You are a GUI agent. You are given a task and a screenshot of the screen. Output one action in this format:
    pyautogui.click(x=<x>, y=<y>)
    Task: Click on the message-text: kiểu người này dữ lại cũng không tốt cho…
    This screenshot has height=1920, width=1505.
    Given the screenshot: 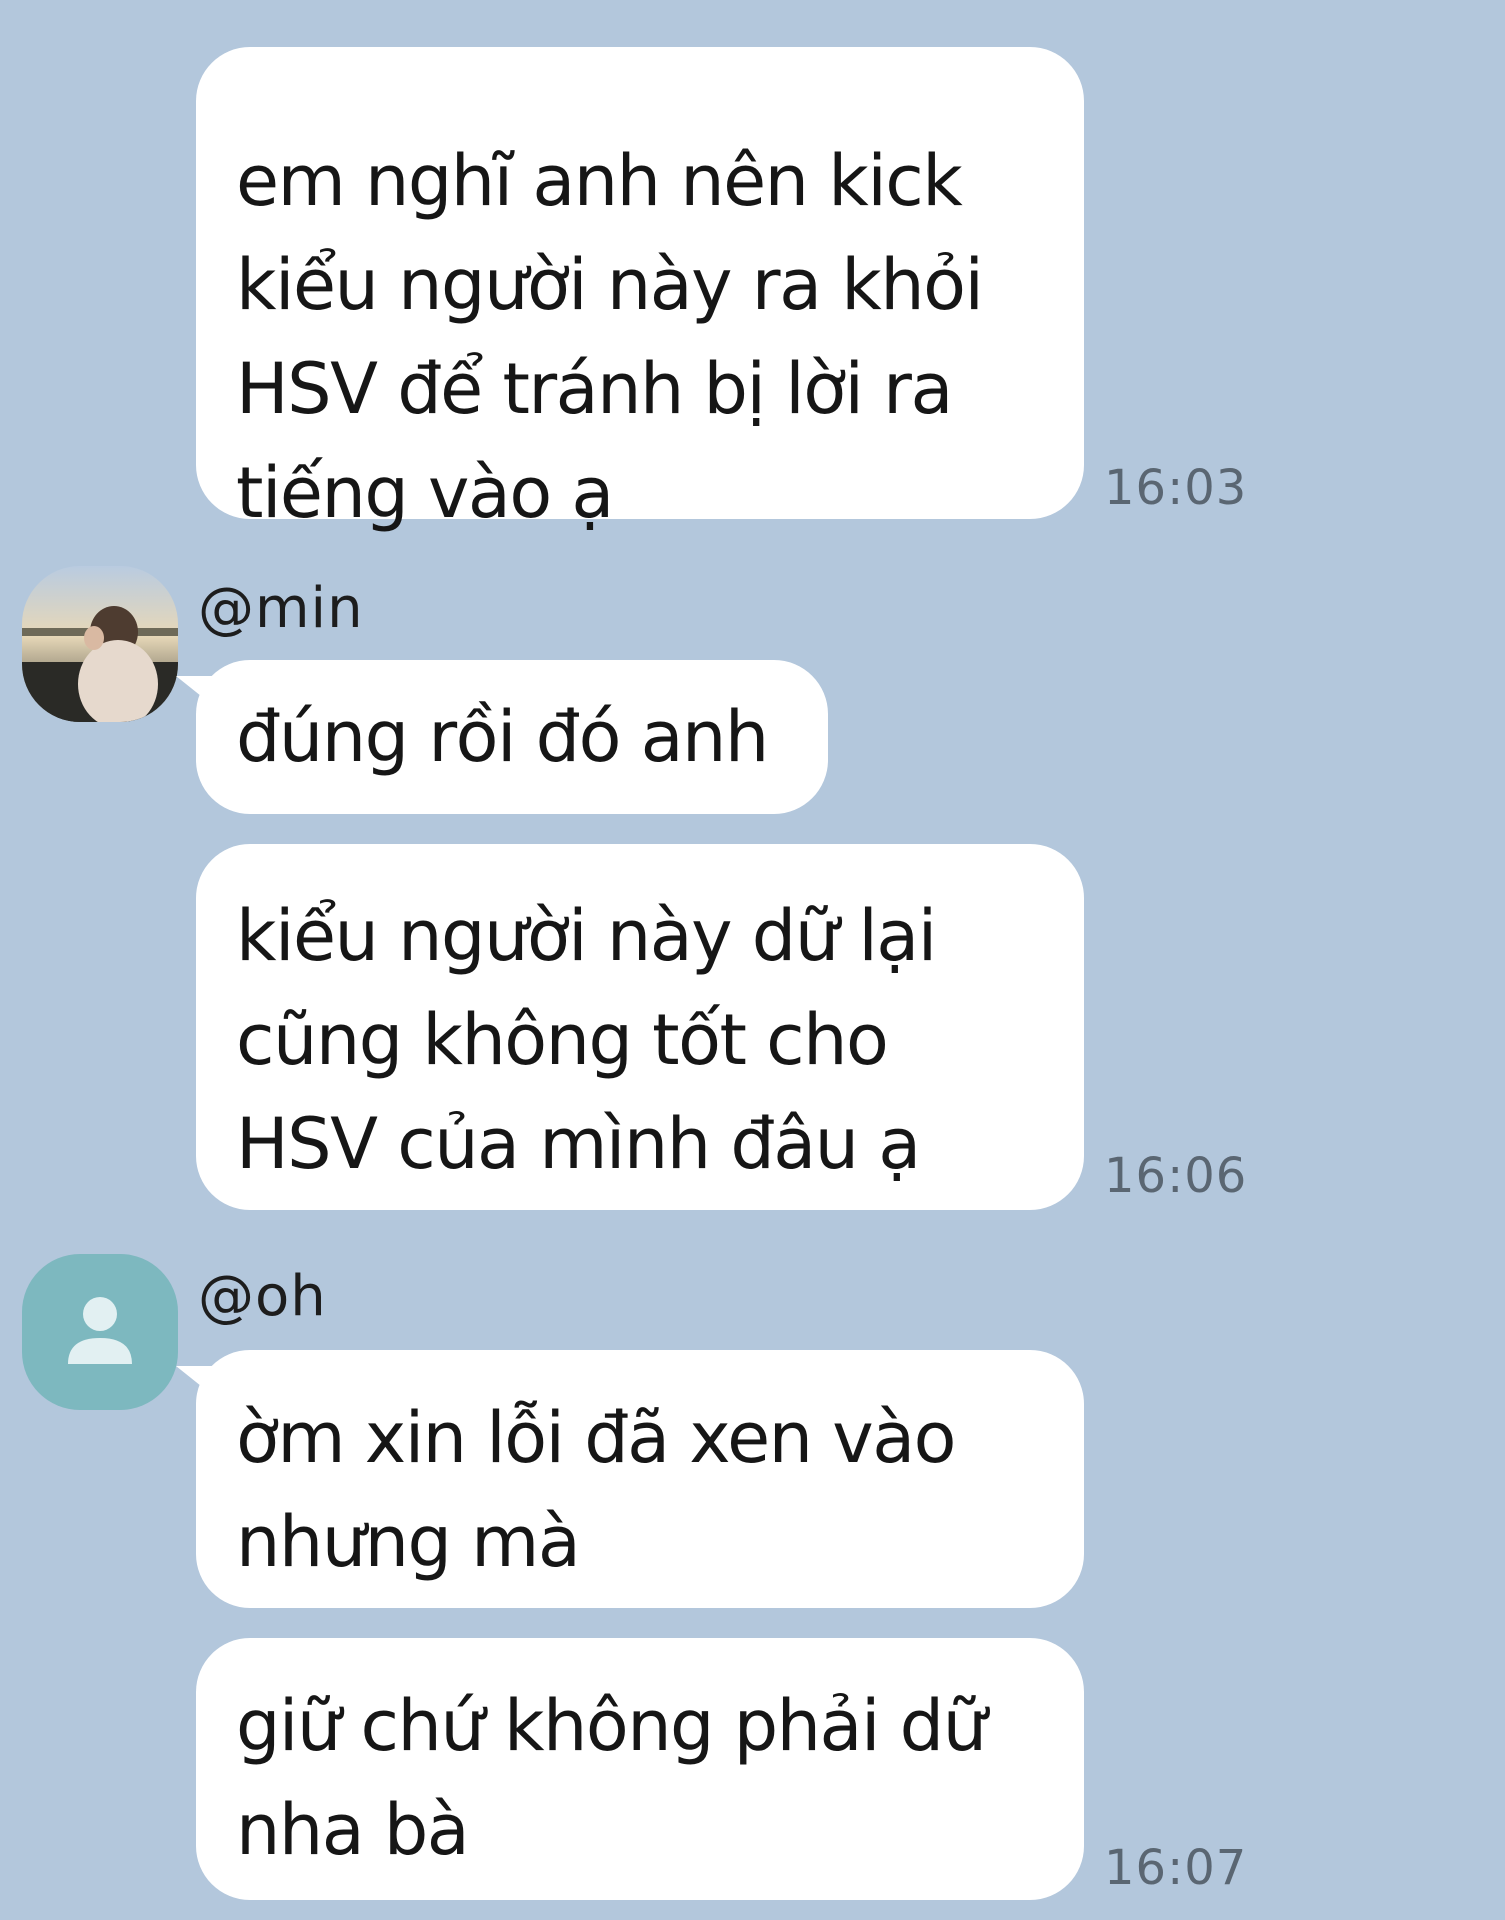 What is the action you would take?
    pyautogui.click(x=586, y=1040)
    